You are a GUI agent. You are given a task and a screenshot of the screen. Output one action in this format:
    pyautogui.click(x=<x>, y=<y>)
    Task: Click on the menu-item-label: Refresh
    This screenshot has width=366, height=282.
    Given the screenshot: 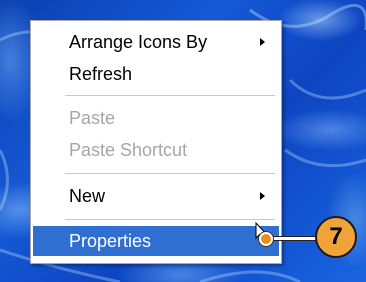 What is the action you would take?
    pyautogui.click(x=101, y=74)
    